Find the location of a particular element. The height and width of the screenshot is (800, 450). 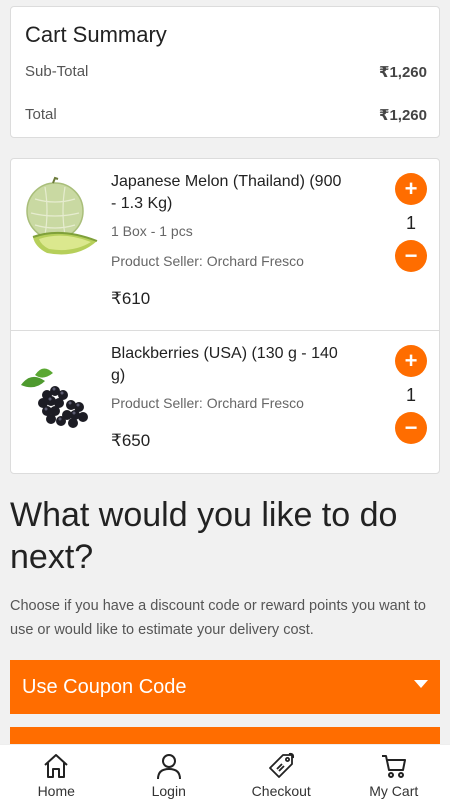

product-pack: 1 Box - 1 pcs is located at coordinates (152, 231).